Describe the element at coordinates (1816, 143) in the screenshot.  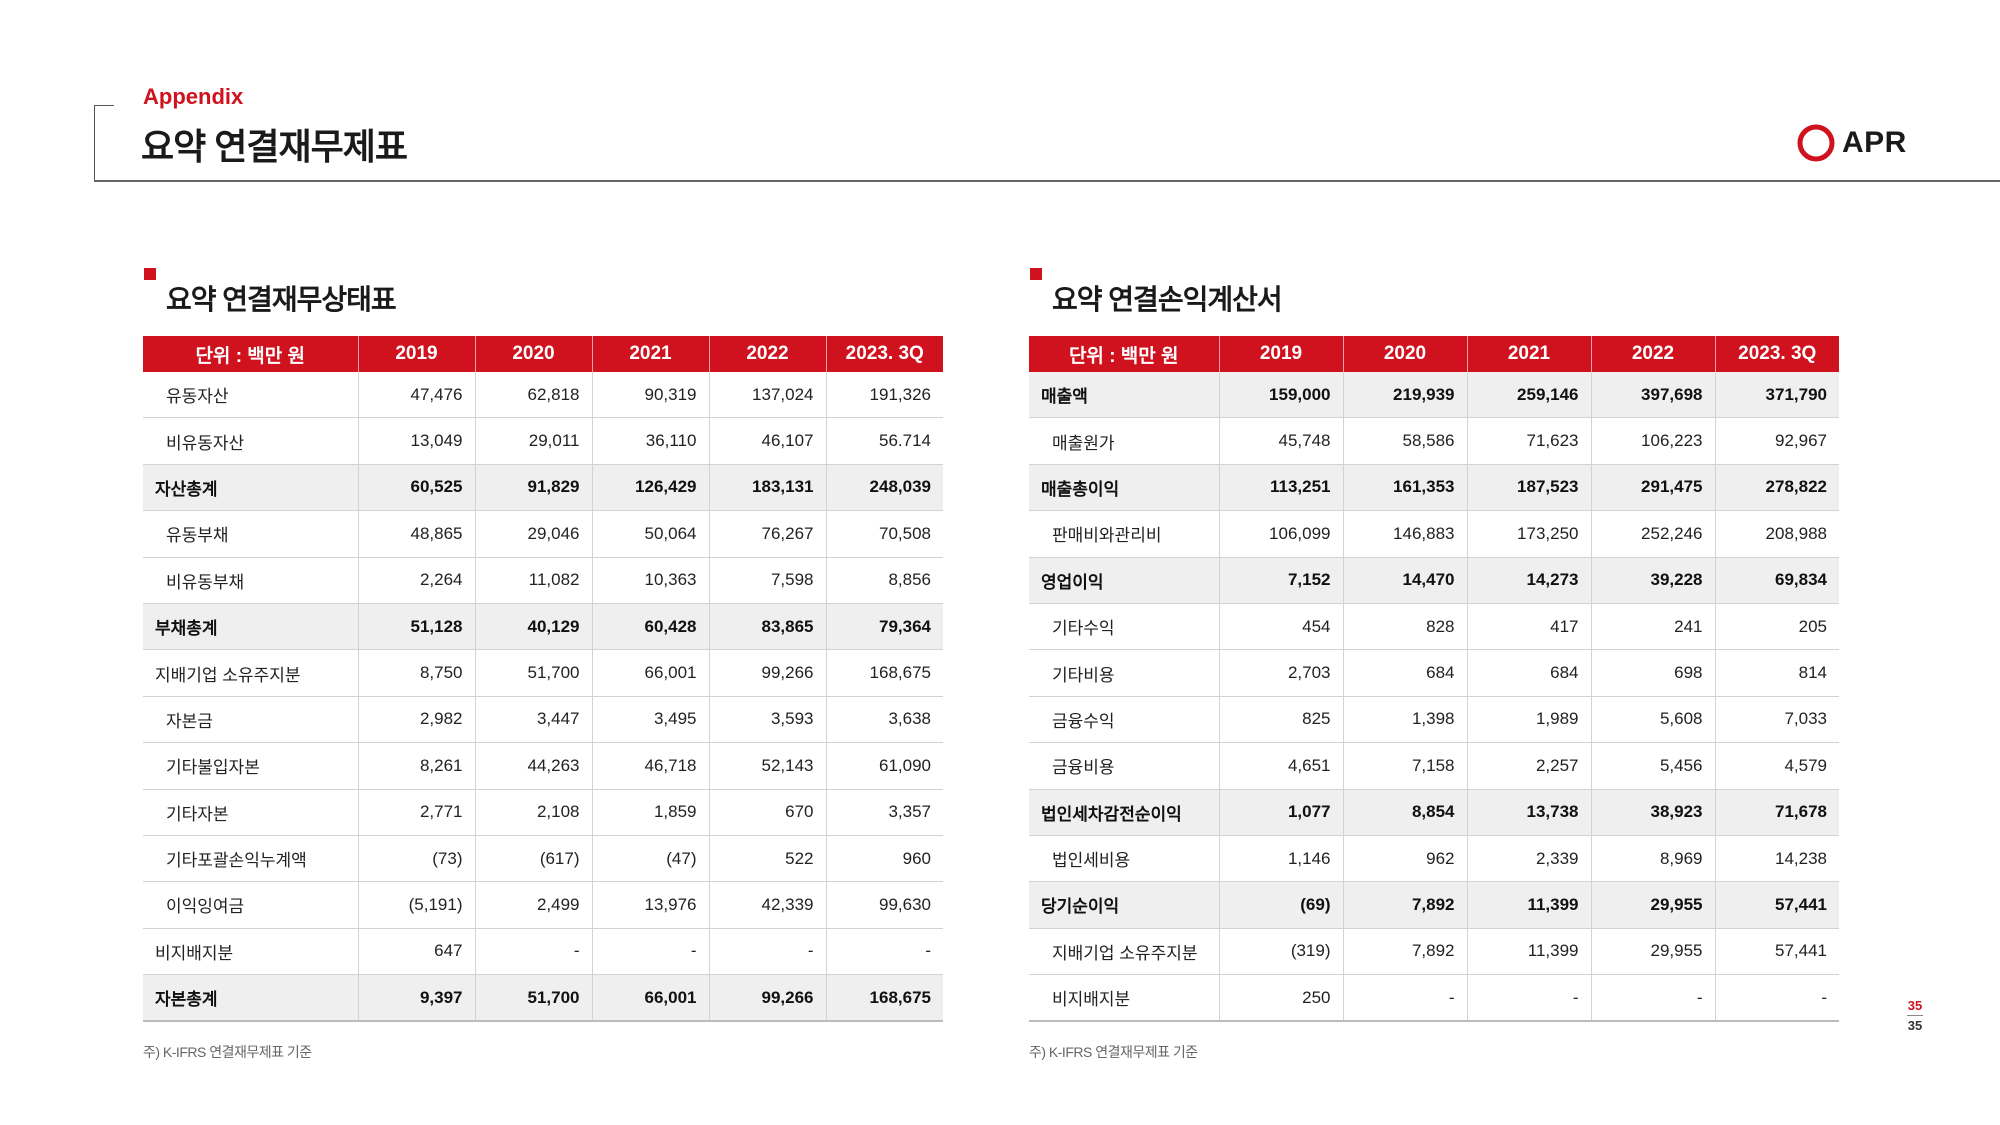
I see `logo-ring-icon` at that location.